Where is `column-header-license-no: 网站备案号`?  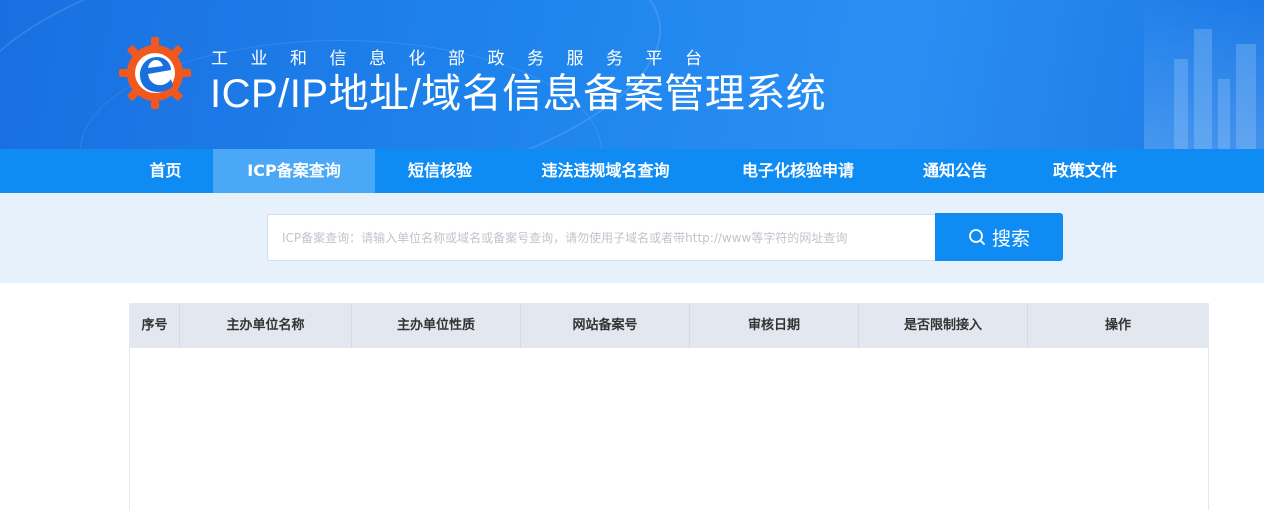
column-header-license-no: 网站备案号 is located at coordinates (605, 326).